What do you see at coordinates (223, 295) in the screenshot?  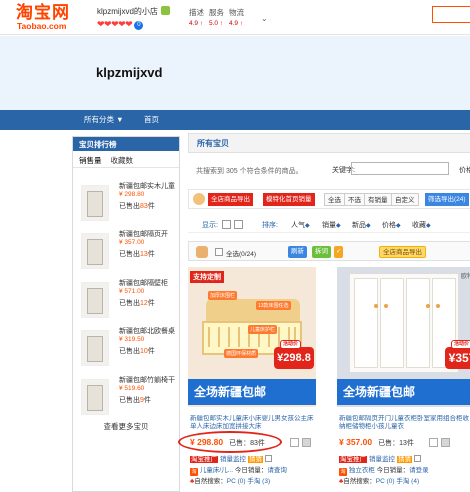 I see `image-tag: 加厚床围栏` at bounding box center [223, 295].